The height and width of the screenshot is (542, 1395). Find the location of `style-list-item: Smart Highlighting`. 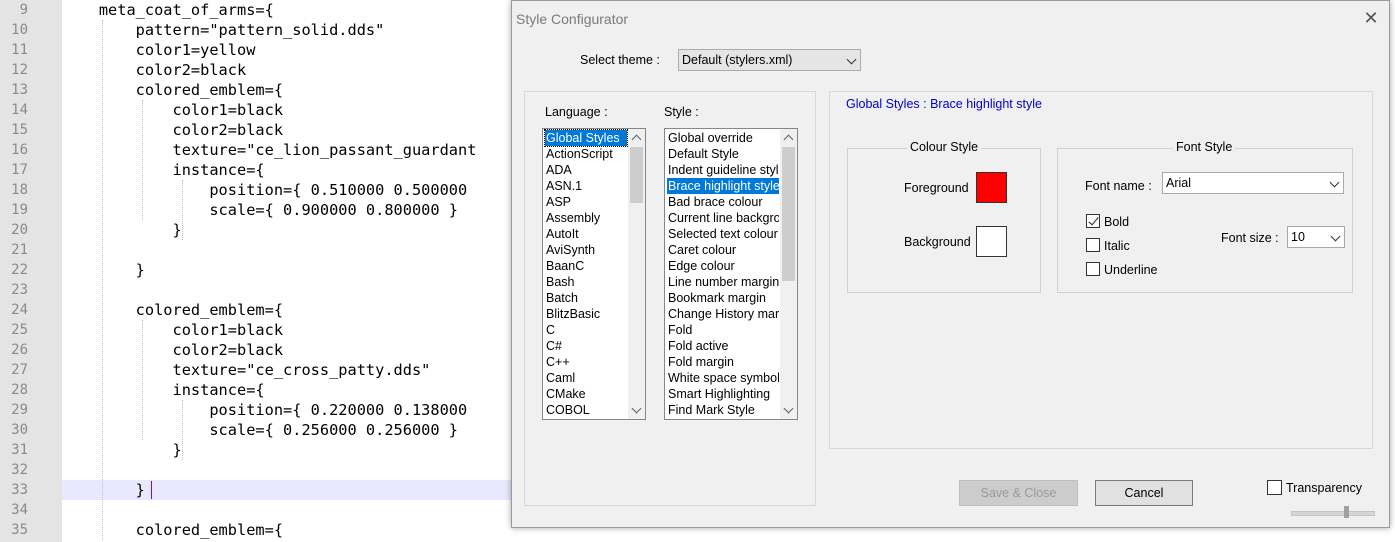

style-list-item: Smart Highlighting is located at coordinates (723, 394).